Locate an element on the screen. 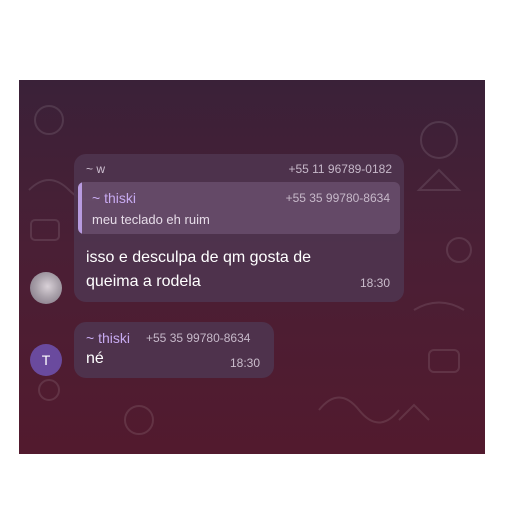  quoted-sender-phone: +55 35 99780-8634 is located at coordinates (337, 198).